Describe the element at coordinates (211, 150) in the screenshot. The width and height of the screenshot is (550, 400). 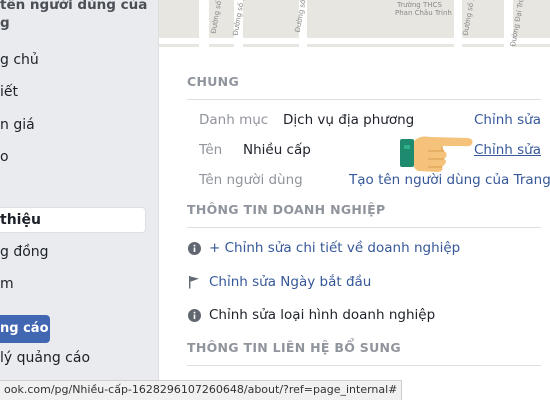
I see `name-label: Tên` at that location.